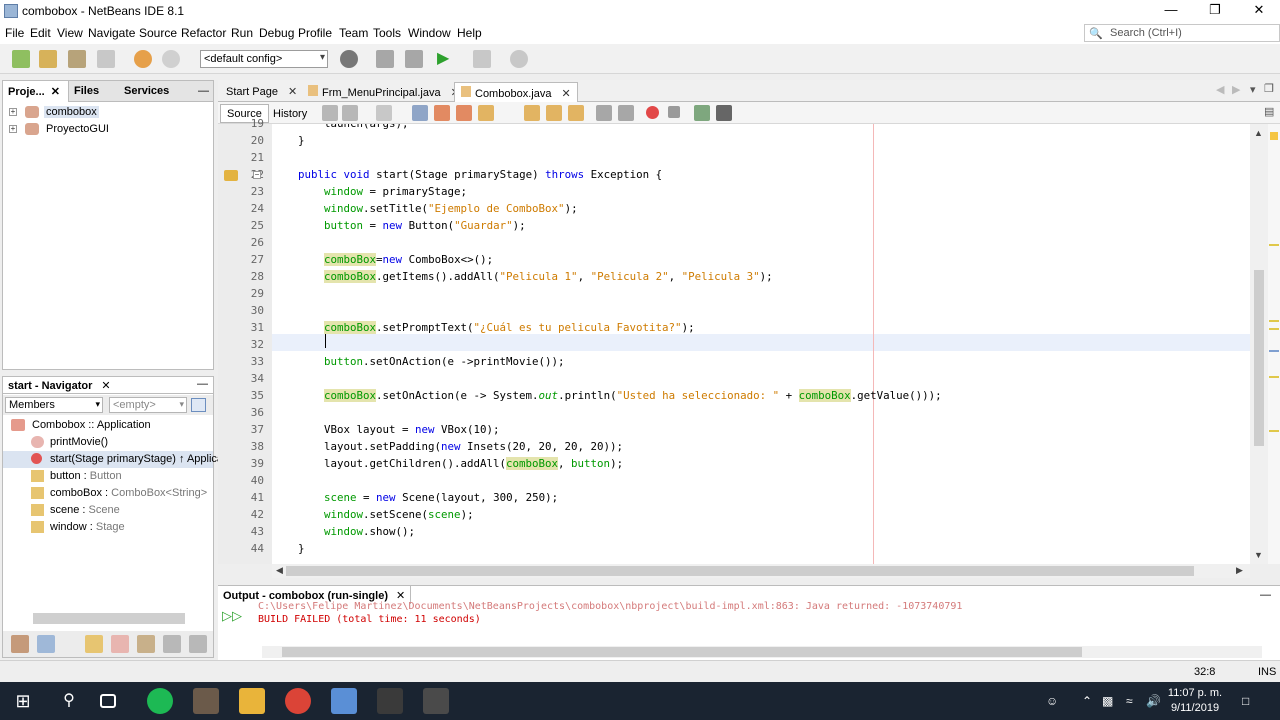 The width and height of the screenshot is (1280, 720). I want to click on open-project-icon, so click(77, 59).